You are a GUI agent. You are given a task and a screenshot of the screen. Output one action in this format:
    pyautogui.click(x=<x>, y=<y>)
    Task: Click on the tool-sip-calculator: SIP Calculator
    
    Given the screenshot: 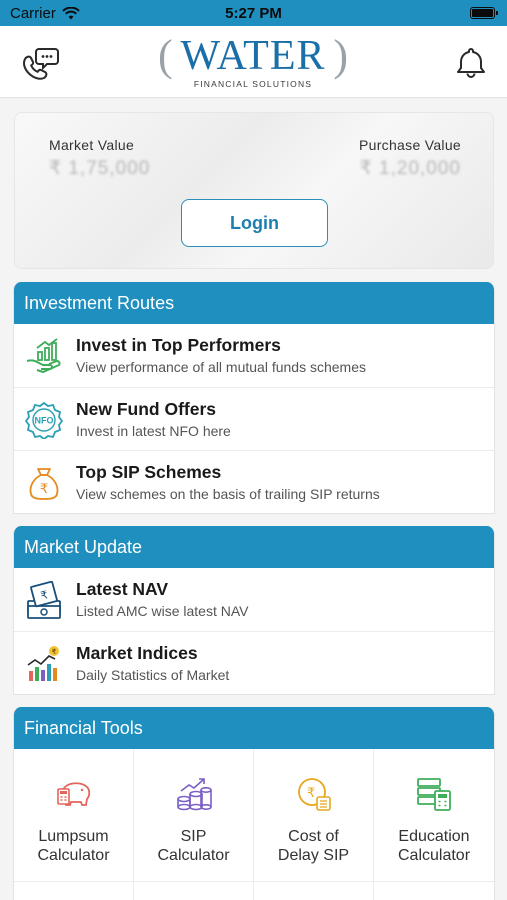 What is the action you would take?
    pyautogui.click(x=194, y=815)
    